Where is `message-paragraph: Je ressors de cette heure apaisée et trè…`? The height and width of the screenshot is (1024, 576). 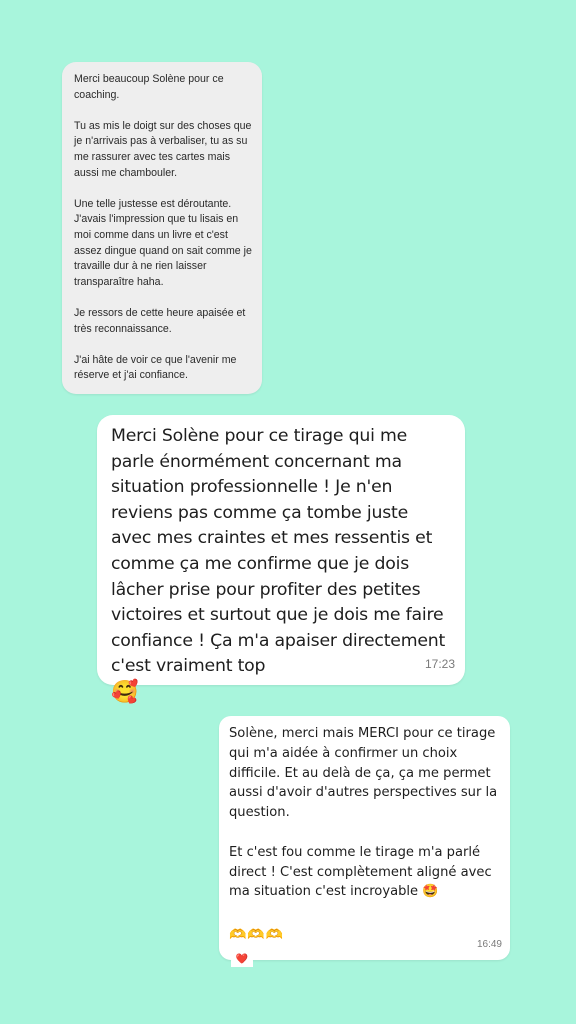 message-paragraph: Je ressors de cette heure apaisée et trè… is located at coordinates (160, 320).